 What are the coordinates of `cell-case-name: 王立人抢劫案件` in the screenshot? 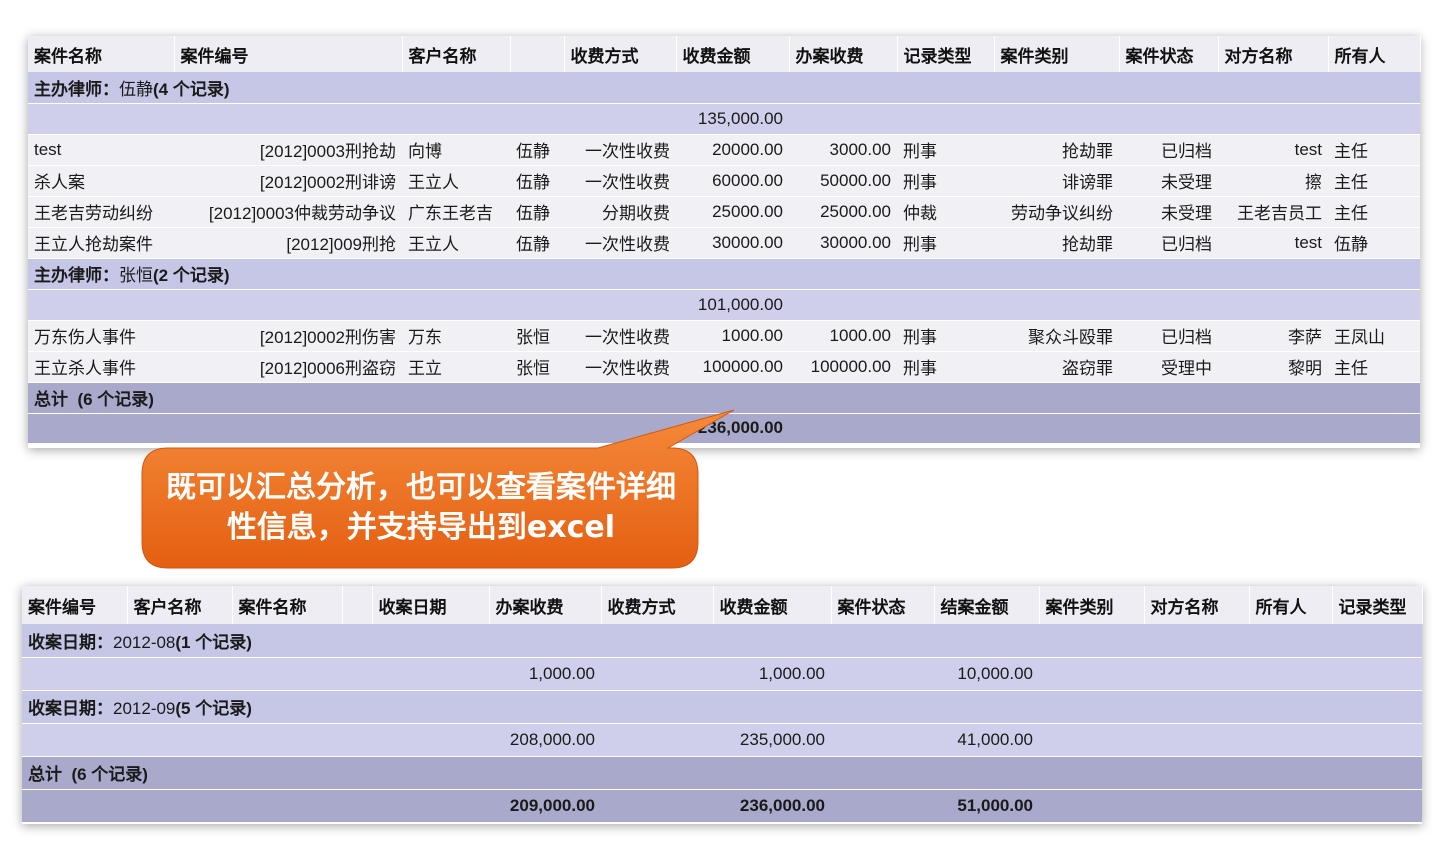 It's located at (101, 243).